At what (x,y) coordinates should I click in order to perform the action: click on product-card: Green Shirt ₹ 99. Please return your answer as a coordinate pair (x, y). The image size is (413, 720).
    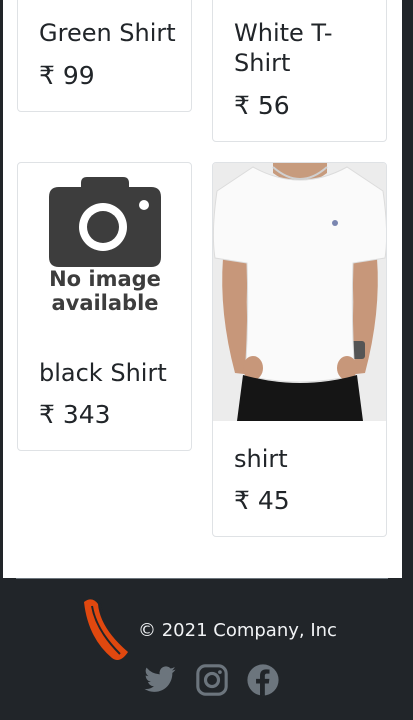
    Looking at the image, I should click on (104, 56).